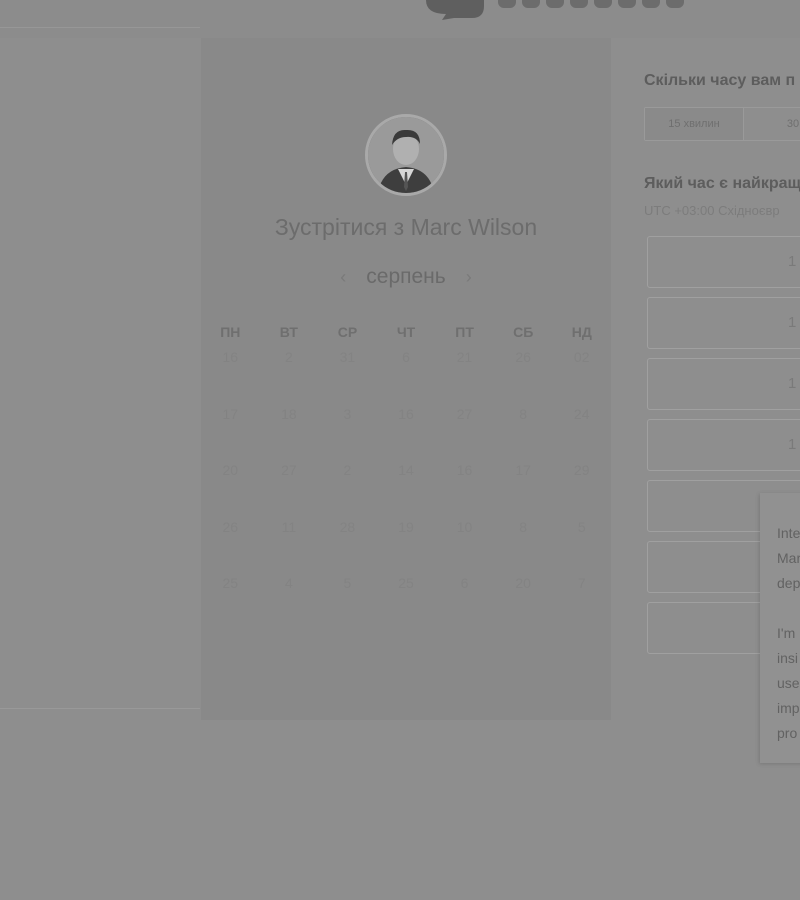 The height and width of the screenshot is (900, 800). Describe the element at coordinates (786, 633) in the screenshot. I see `popup-text-line: I'm` at that location.